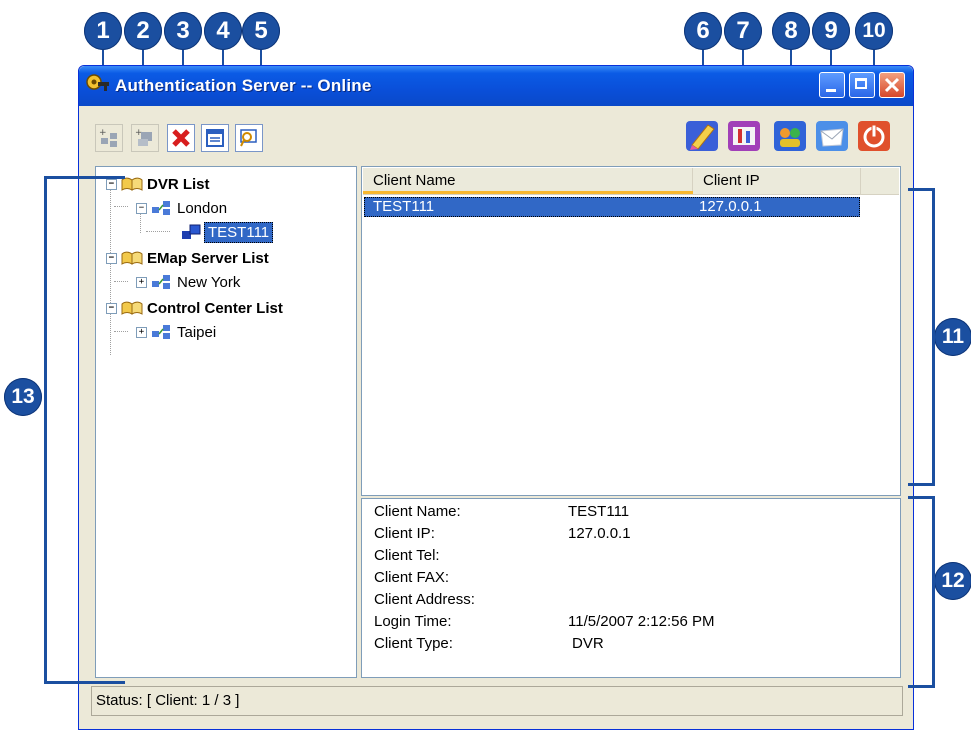 The height and width of the screenshot is (731, 971). I want to click on detail-value: 127.0.0.1, so click(599, 533).